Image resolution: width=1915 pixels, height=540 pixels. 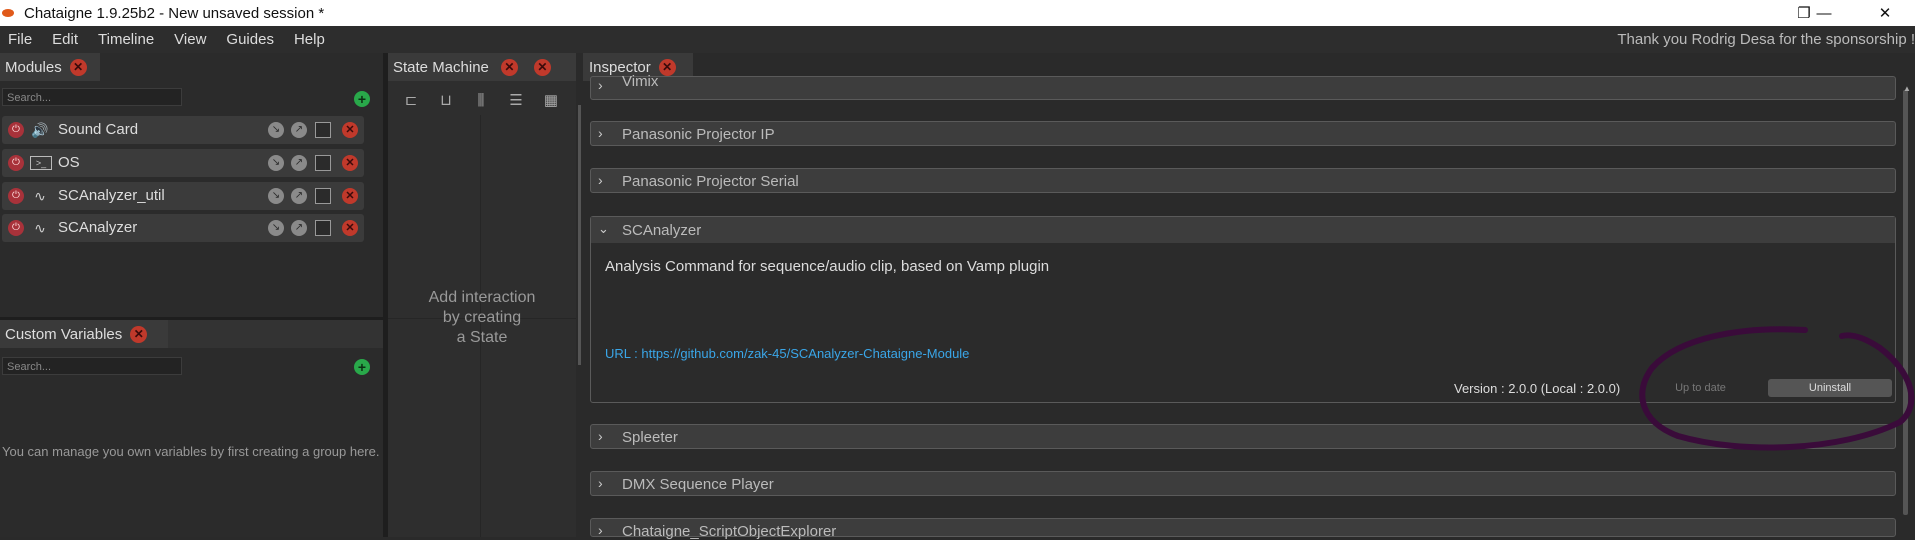 I want to click on inspector-row-vimix: › Vimix, so click(x=1243, y=86).